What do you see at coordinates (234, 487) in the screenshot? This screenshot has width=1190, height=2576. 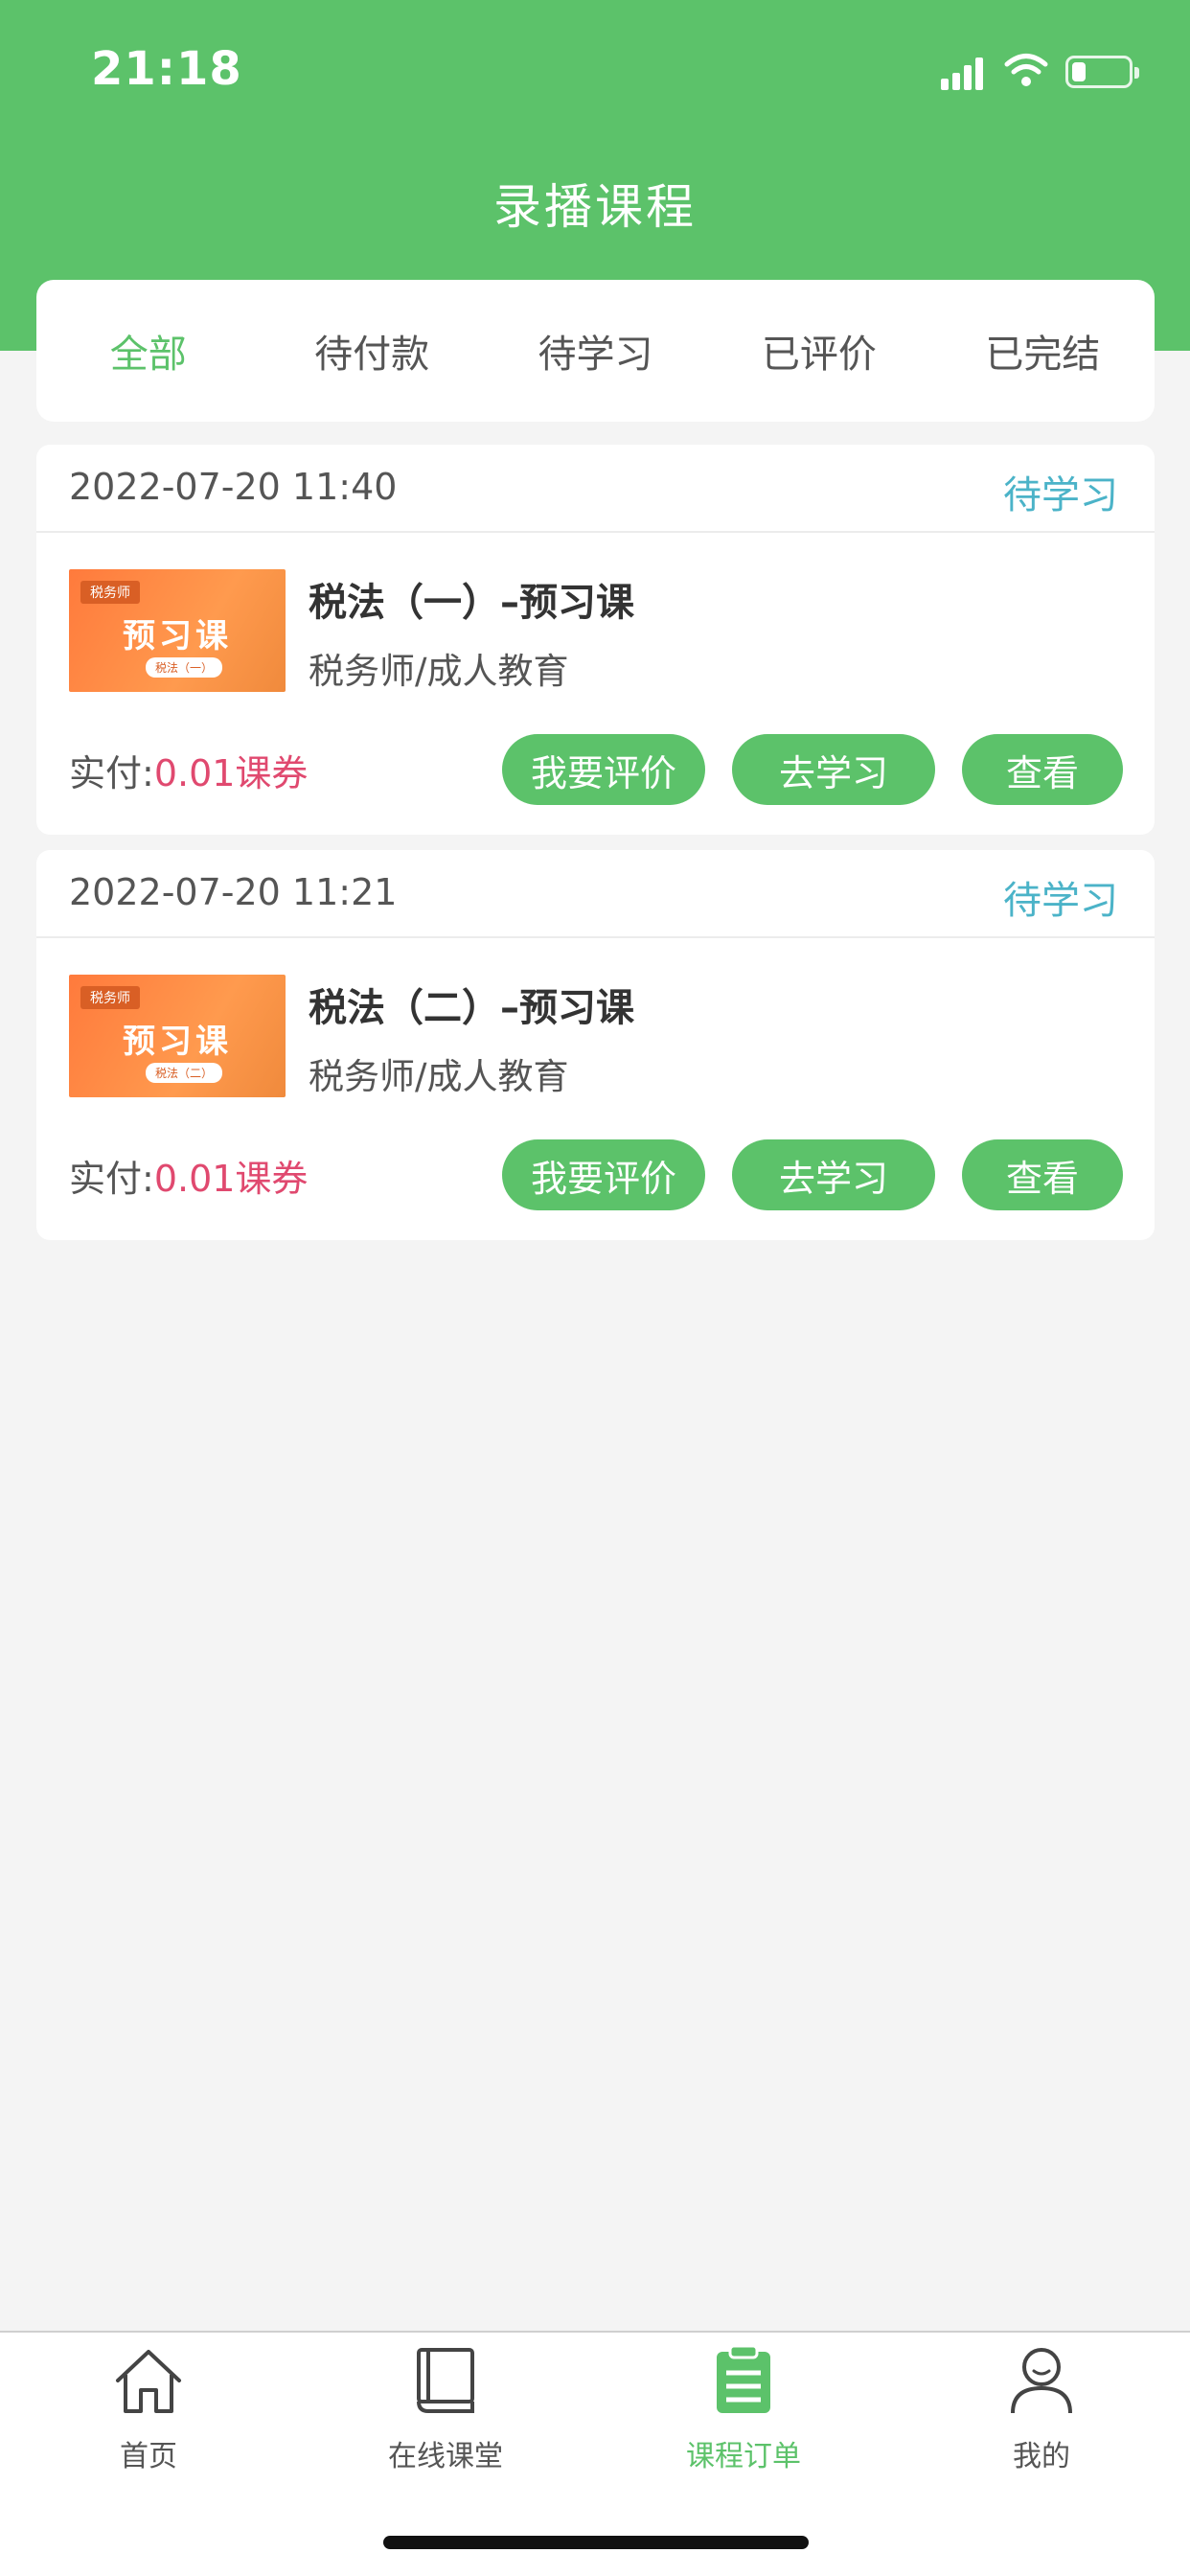 I see `order-datetime: 2022-07-20 11:40` at bounding box center [234, 487].